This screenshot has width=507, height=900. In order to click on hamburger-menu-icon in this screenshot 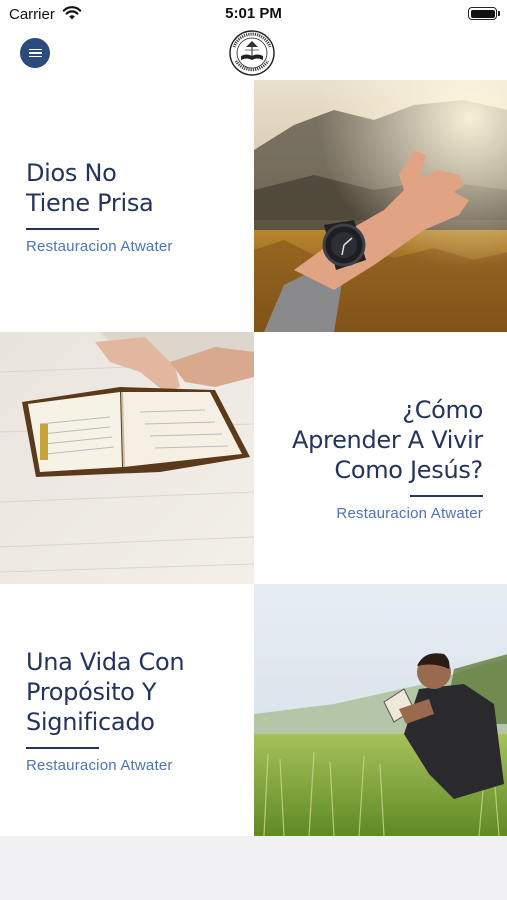, I will do `click(35, 53)`.